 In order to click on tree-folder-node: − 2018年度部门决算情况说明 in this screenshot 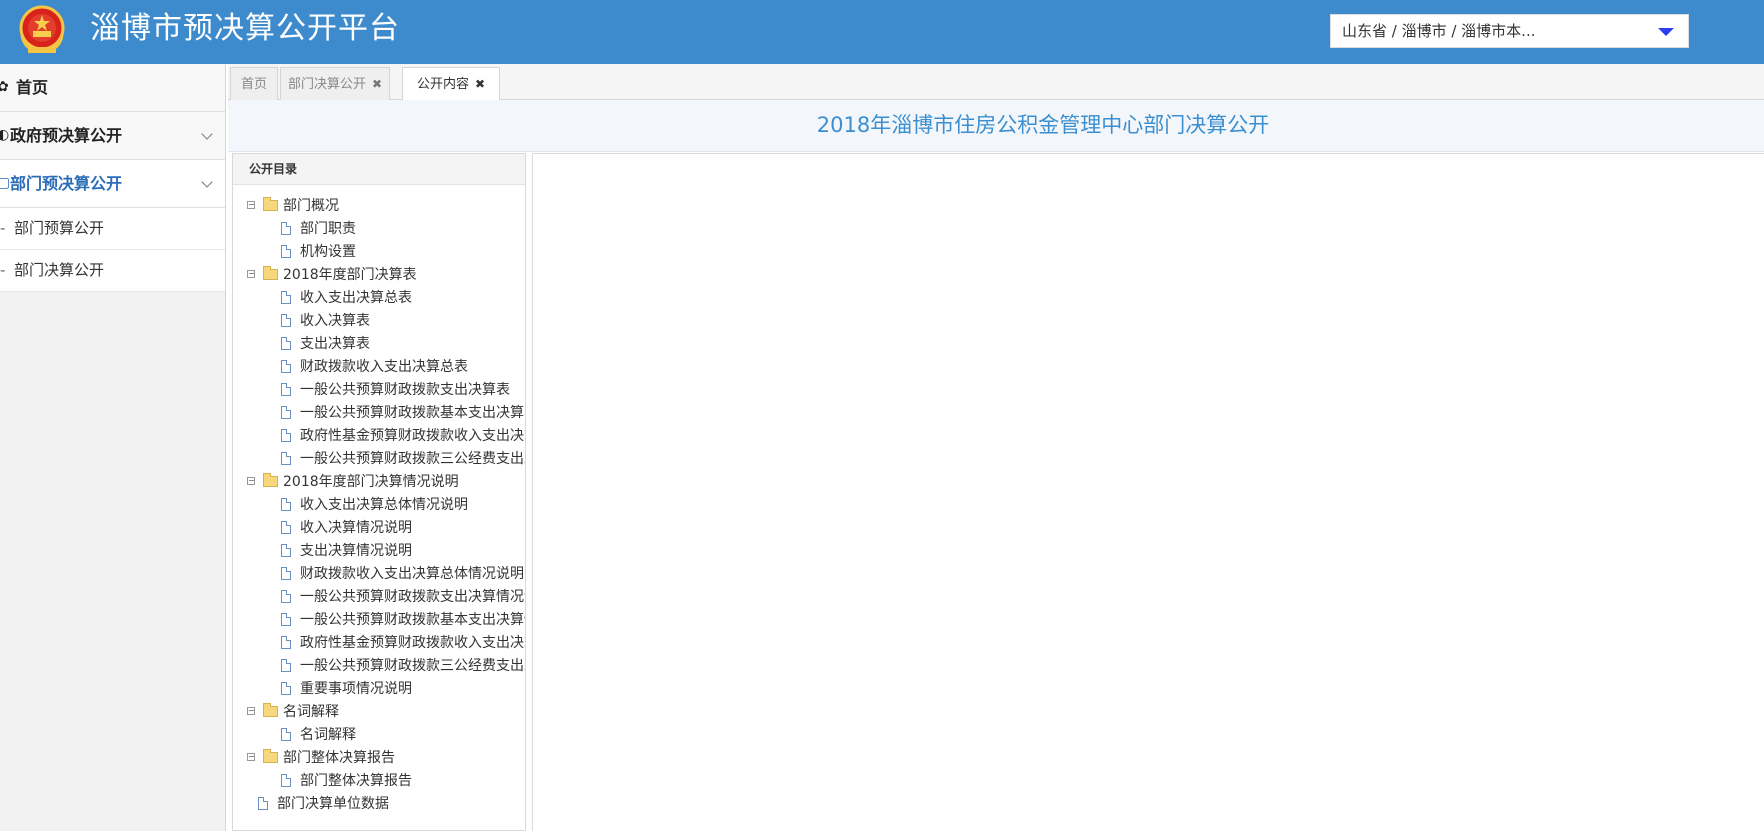, I will do `click(353, 482)`.